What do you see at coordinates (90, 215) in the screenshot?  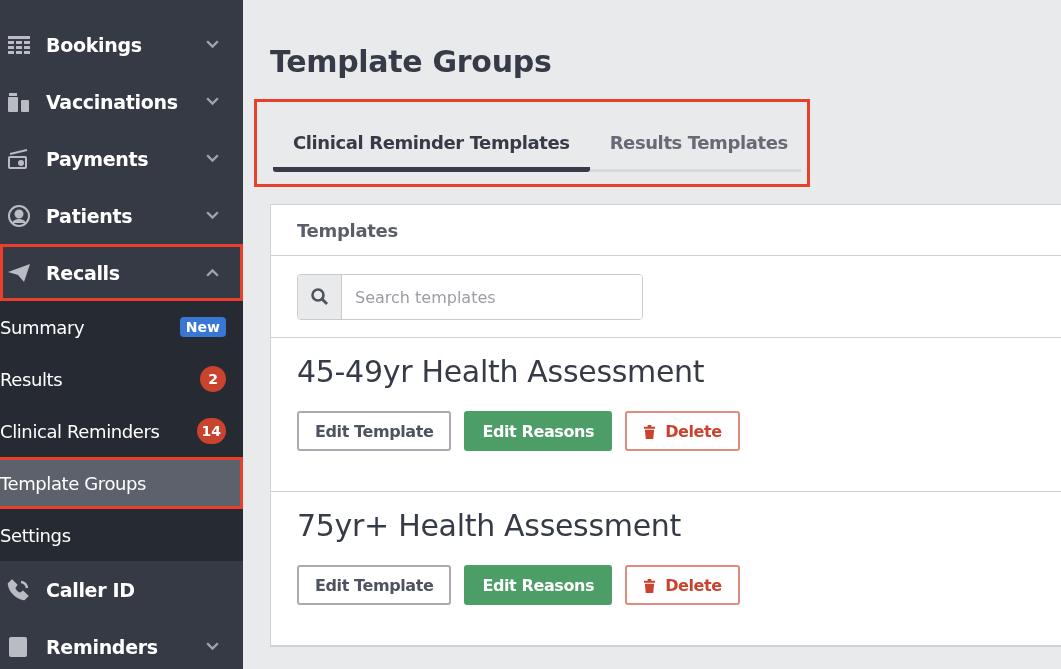 I see `nav-label: Patients` at bounding box center [90, 215].